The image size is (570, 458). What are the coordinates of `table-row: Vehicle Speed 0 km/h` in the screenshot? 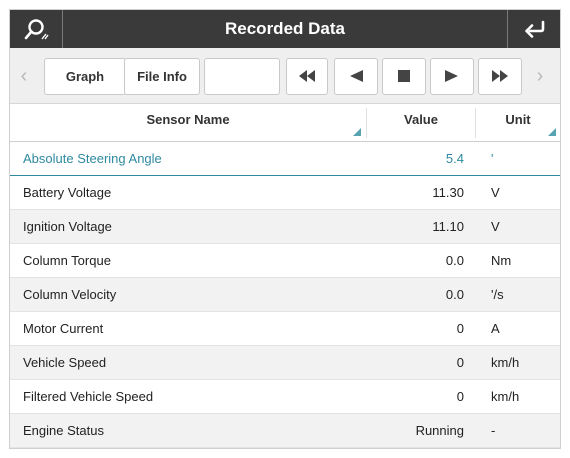 It's located at (285, 363).